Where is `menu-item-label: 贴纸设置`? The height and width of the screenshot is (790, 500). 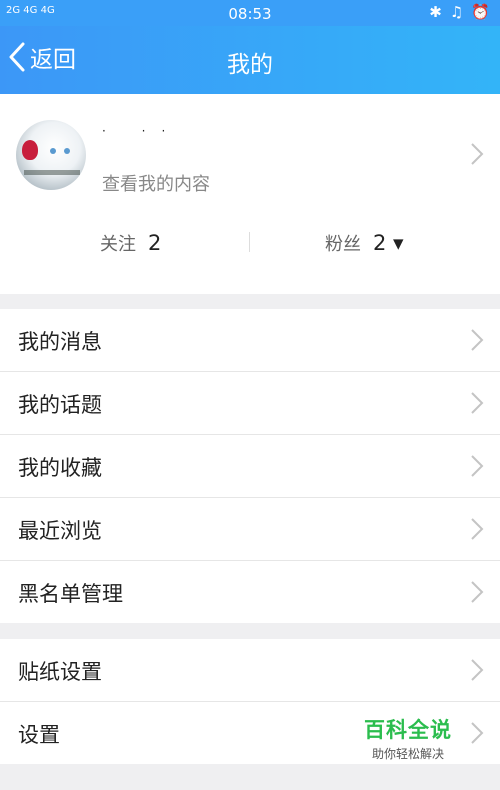 menu-item-label: 贴纸设置 is located at coordinates (60, 672).